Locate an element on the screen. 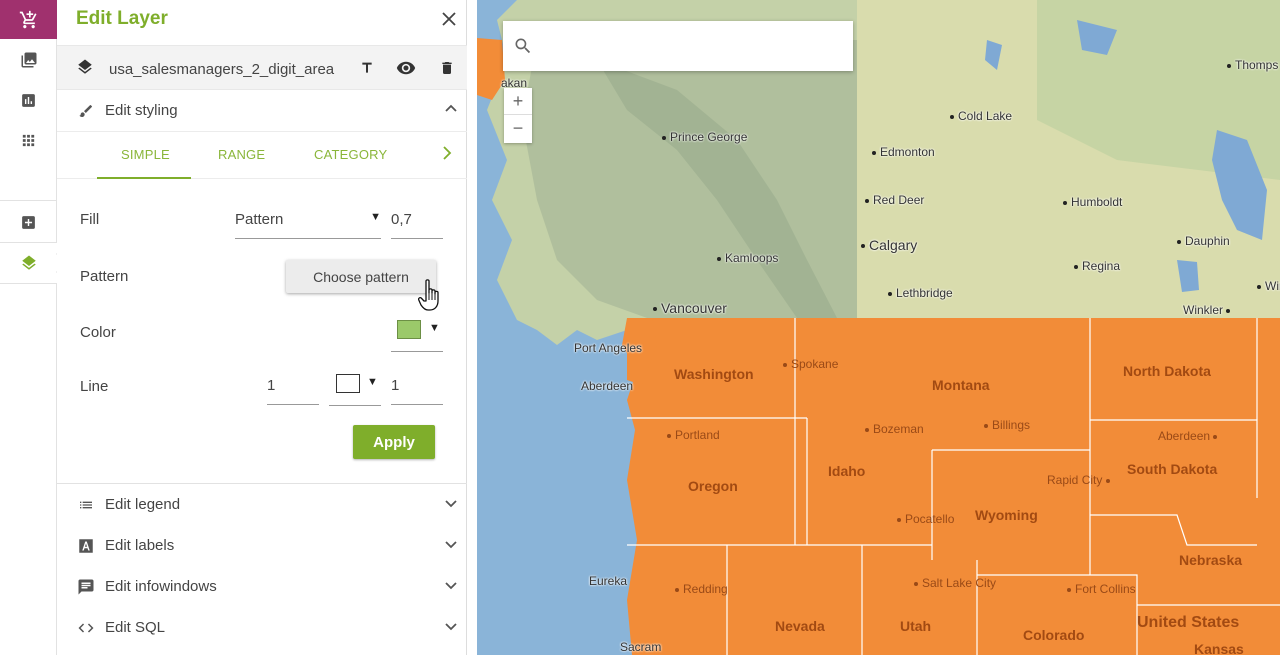  hand-cursor-icon is located at coordinates (431, 298).